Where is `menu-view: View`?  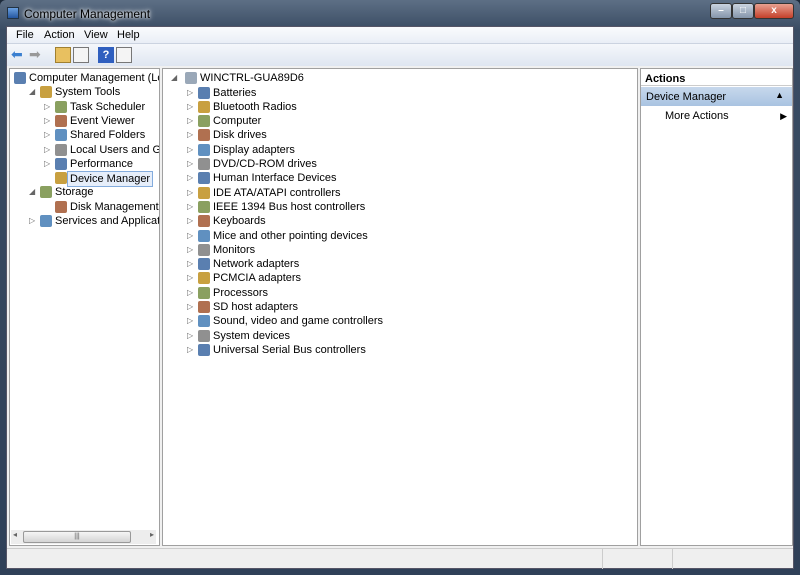 menu-view: View is located at coordinates (96, 35).